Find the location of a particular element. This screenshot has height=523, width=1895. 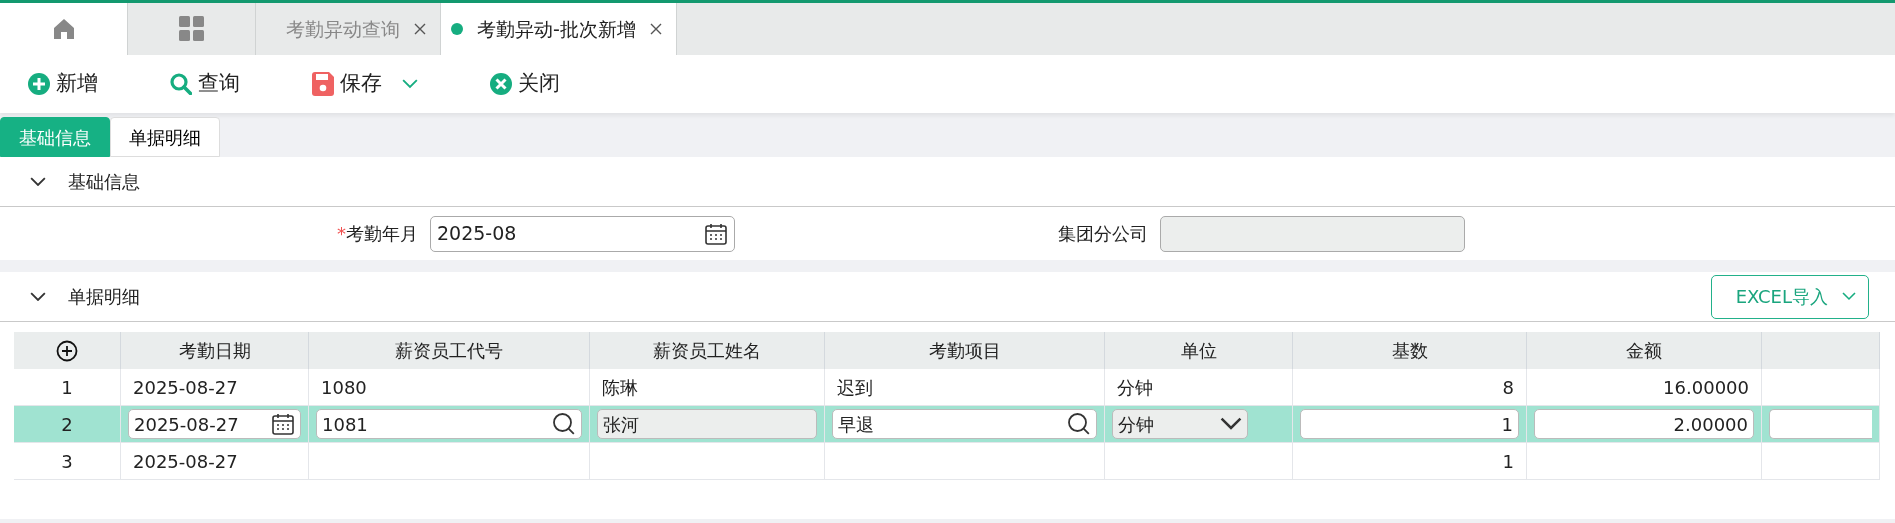

field-label: 集团分公司 is located at coordinates (1103, 234).